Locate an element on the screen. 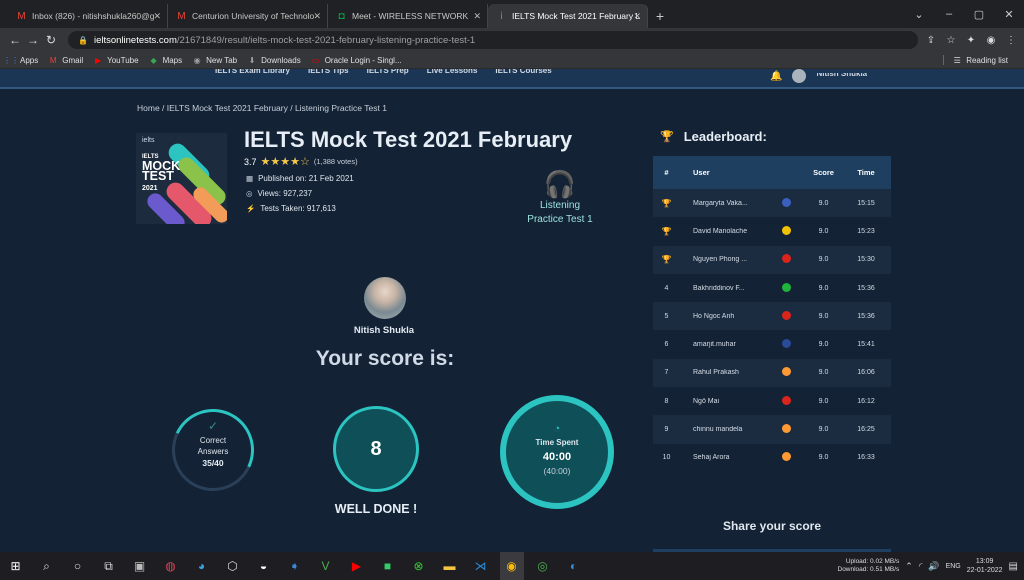 This screenshot has width=1024, height=580. lock-icon: 🔒 is located at coordinates (83, 40).